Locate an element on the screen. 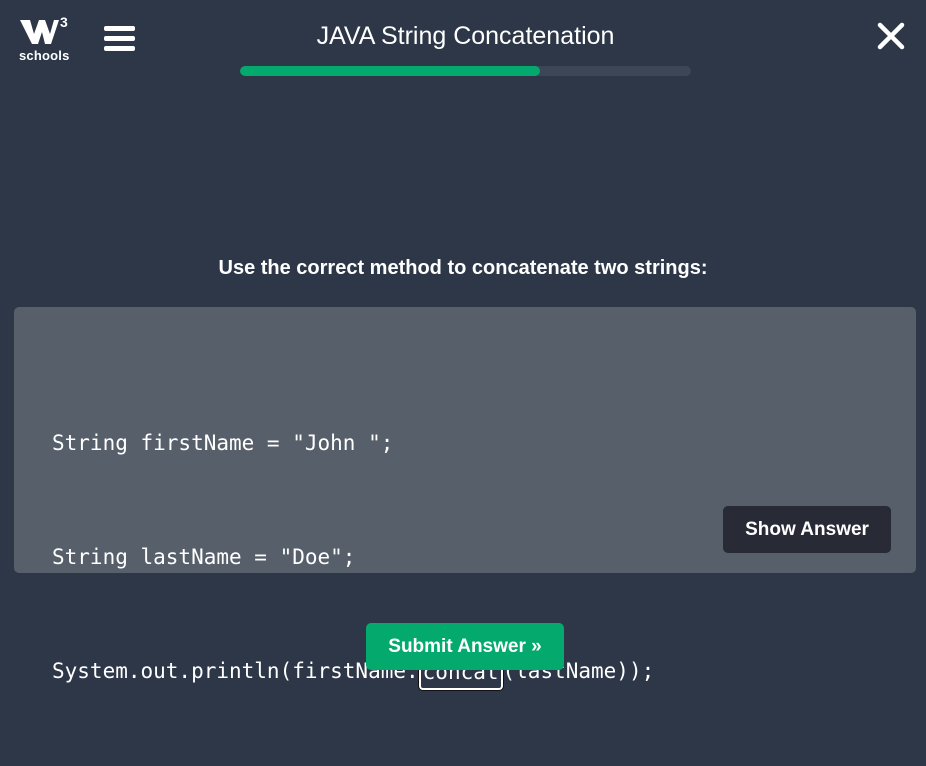 The width and height of the screenshot is (926, 766). progress-bar is located at coordinates (465, 71).